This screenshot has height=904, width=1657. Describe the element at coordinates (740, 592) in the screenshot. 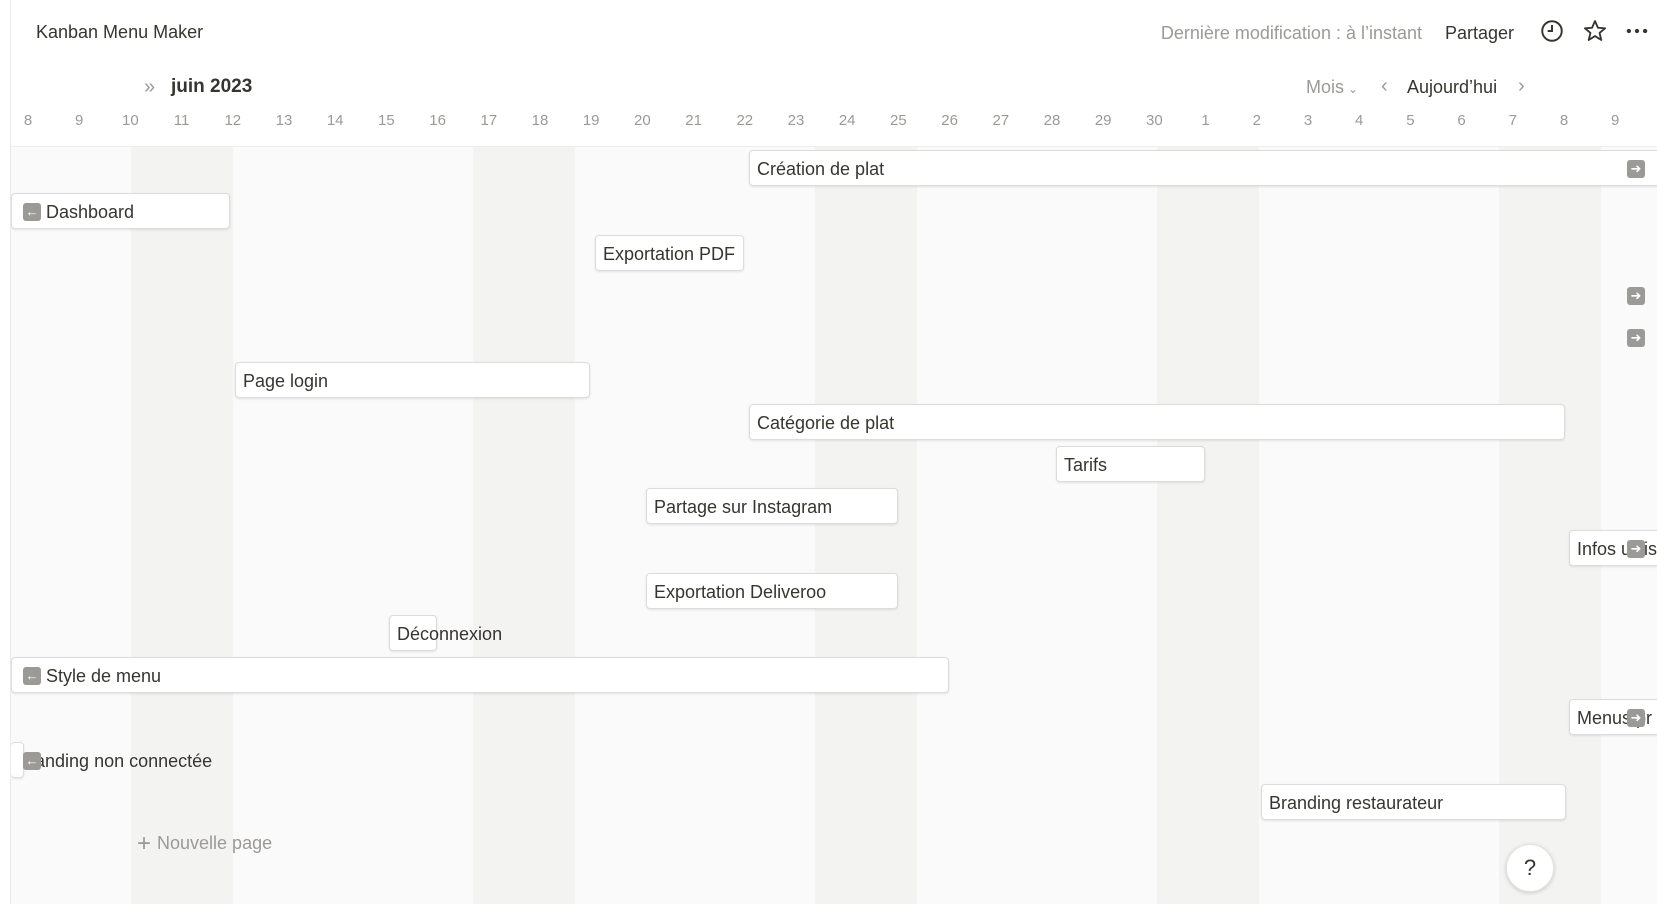

I see `task-label: Exportation Deliveroo` at that location.